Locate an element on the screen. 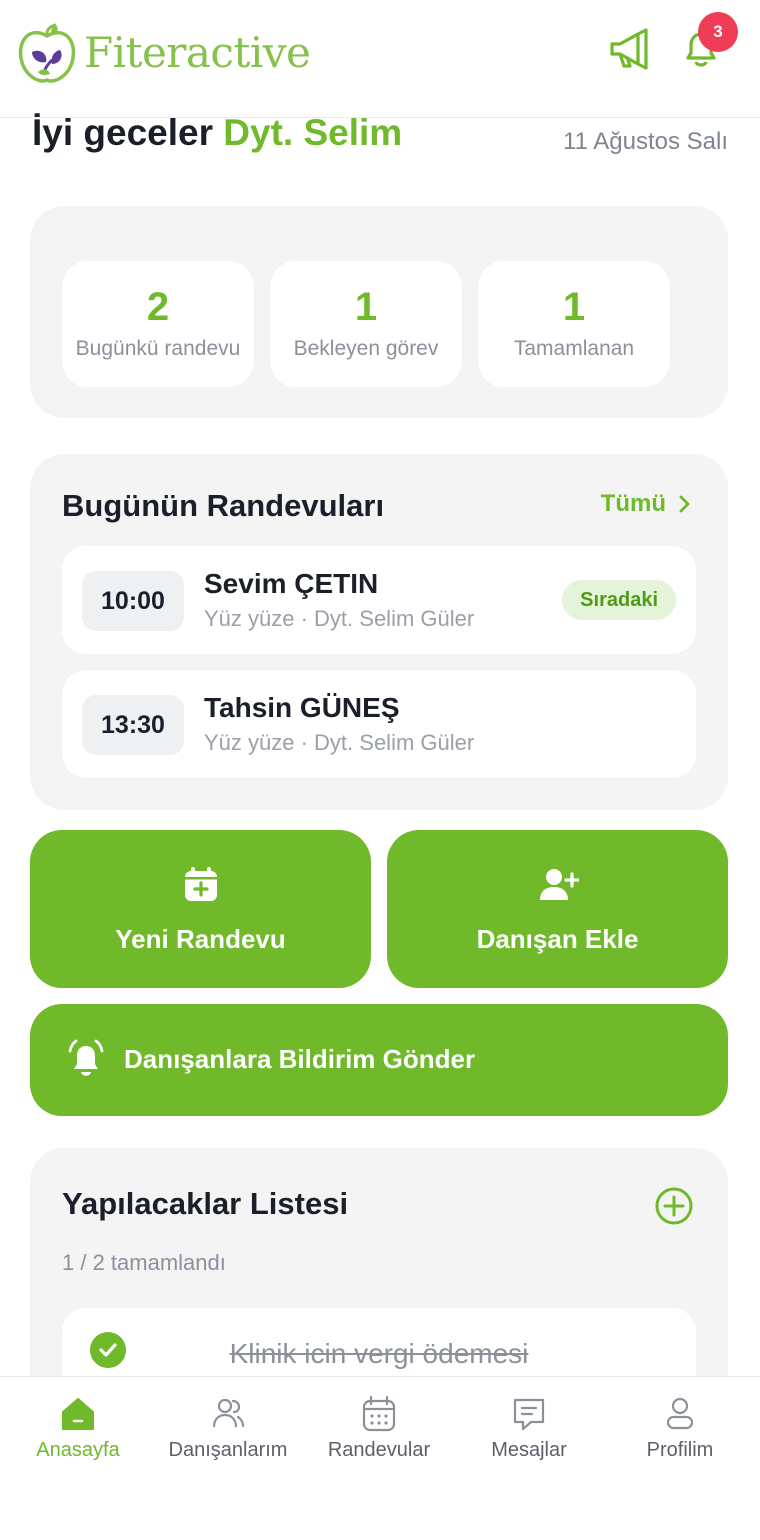 This screenshot has width=760, height=1540. tab-label: Profilim is located at coordinates (680, 1450).